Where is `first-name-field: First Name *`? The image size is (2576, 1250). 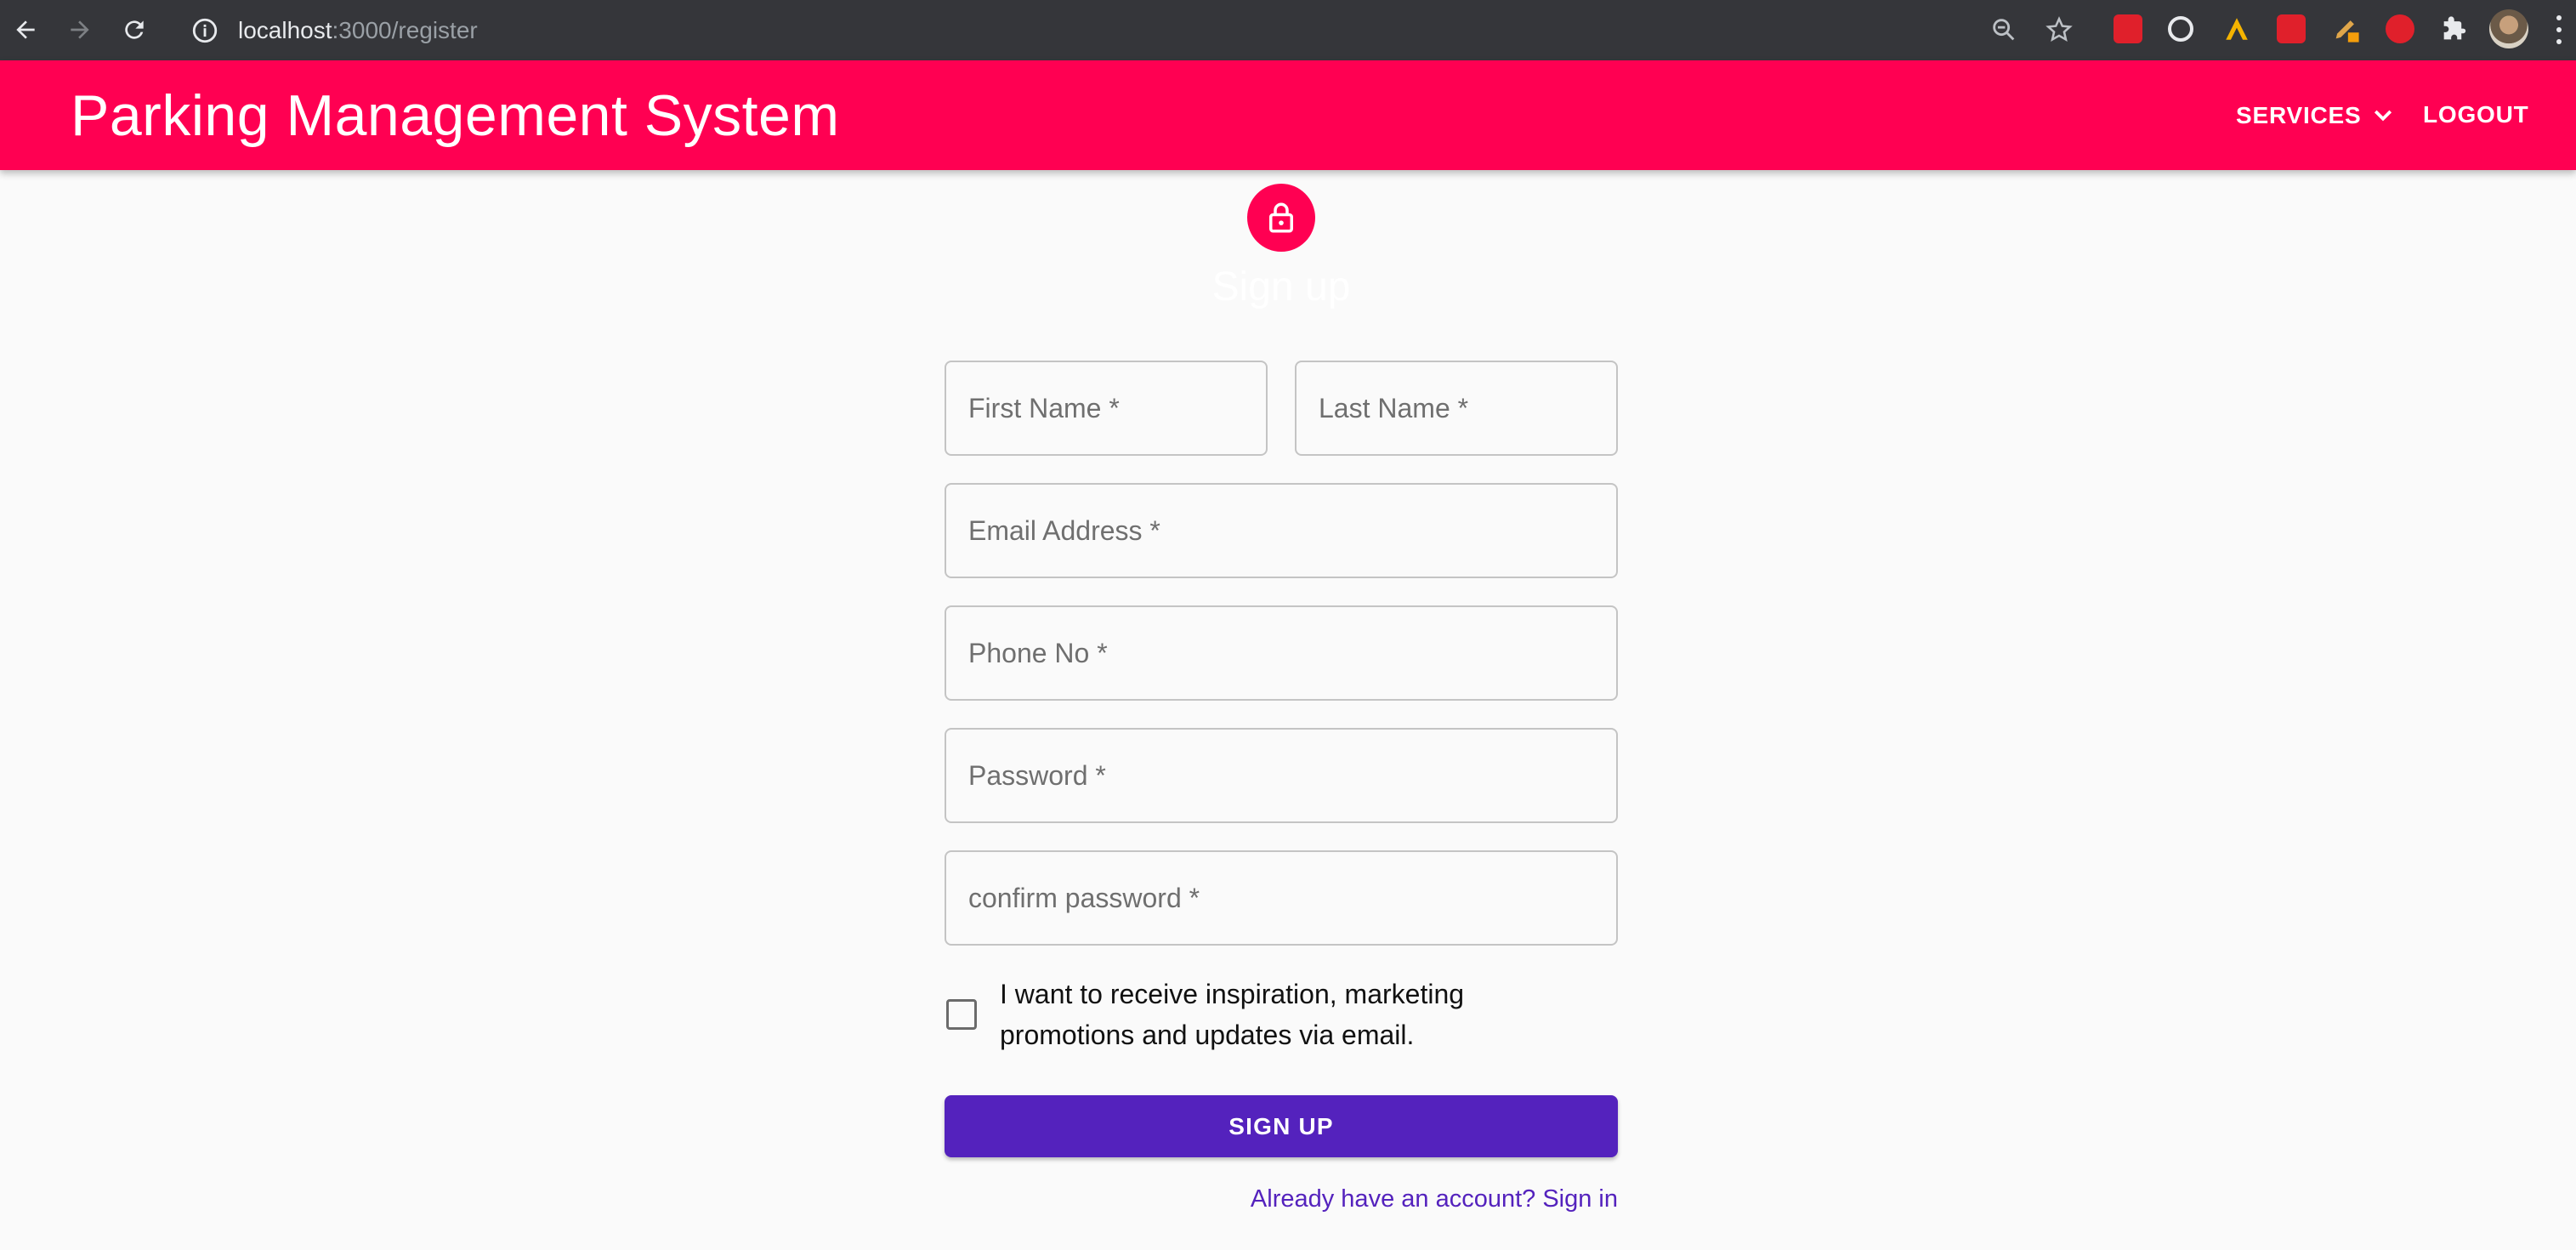
first-name-field: First Name * is located at coordinates (1106, 408).